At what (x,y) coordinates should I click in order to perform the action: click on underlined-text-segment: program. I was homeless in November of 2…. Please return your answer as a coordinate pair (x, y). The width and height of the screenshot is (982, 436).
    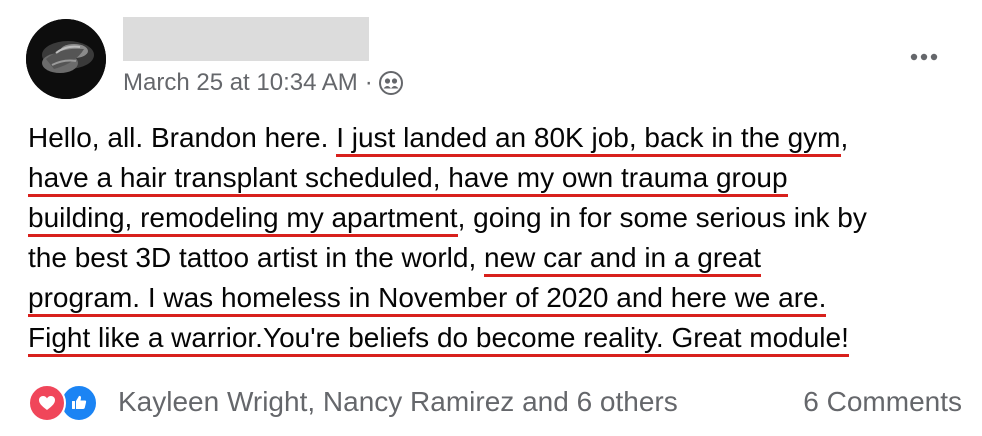
    Looking at the image, I should click on (427, 299).